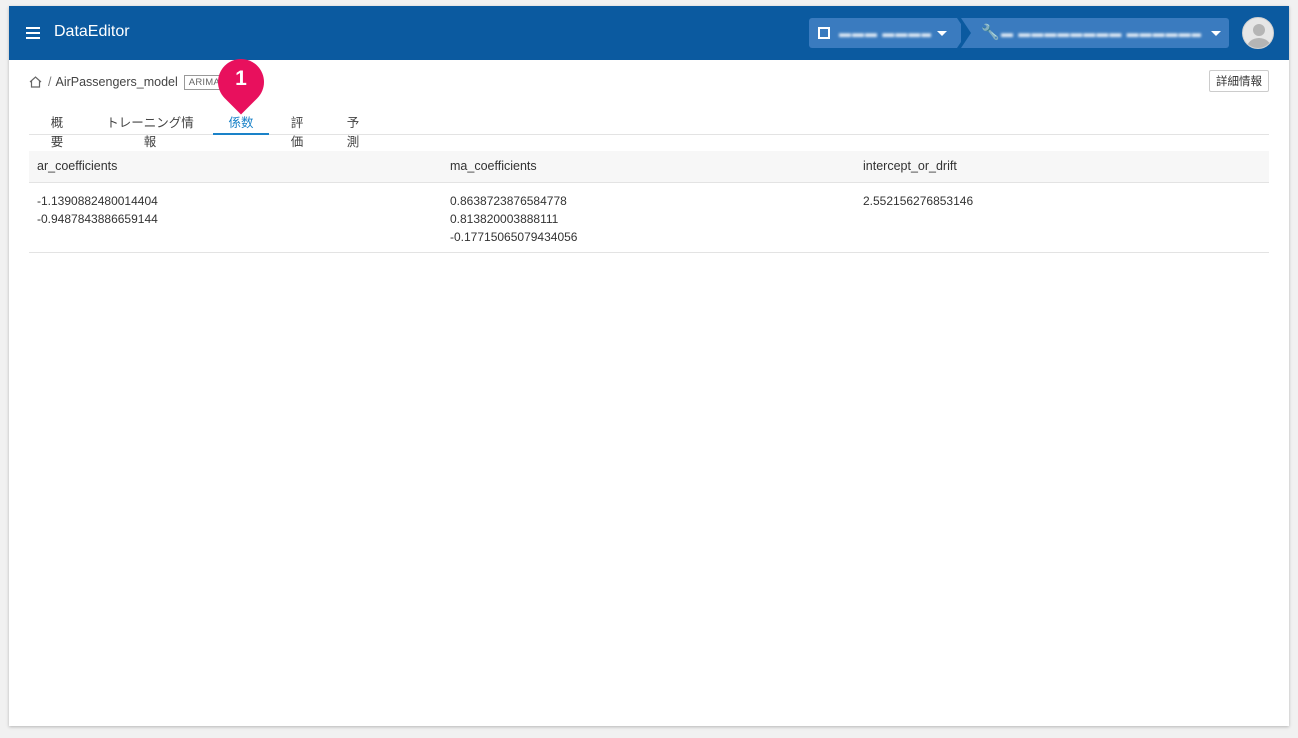  What do you see at coordinates (35, 82) in the screenshot?
I see `home-icon` at bounding box center [35, 82].